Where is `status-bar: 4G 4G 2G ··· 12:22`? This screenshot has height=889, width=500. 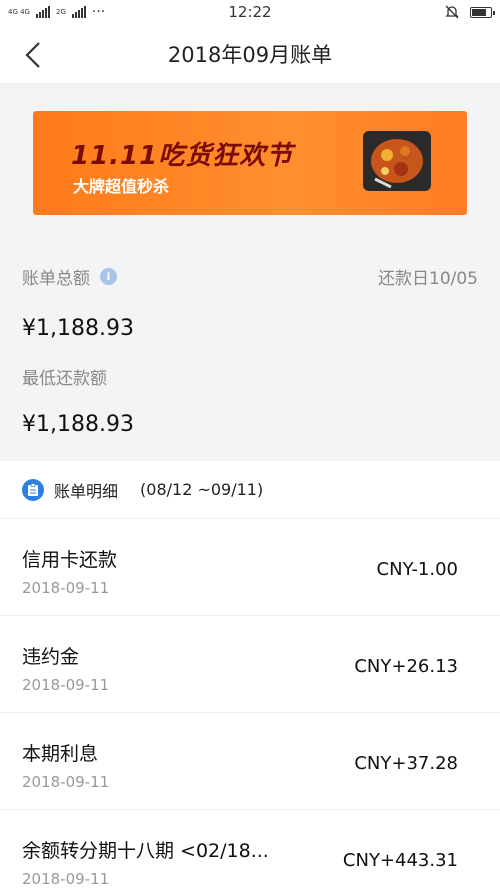
status-bar: 4G 4G 2G ··· 12:22 is located at coordinates (250, 13).